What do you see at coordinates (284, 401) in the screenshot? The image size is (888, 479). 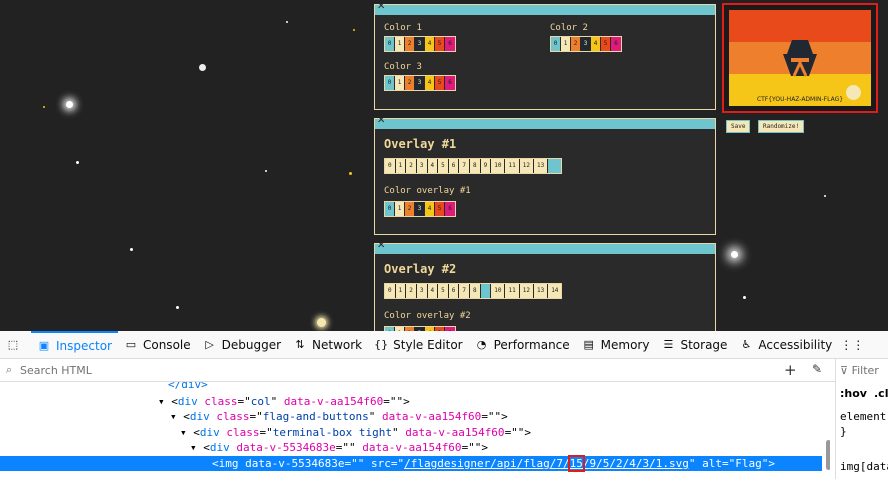 I see `tree-row: ▾ <div class="col" data-v-aa154f60="">` at bounding box center [284, 401].